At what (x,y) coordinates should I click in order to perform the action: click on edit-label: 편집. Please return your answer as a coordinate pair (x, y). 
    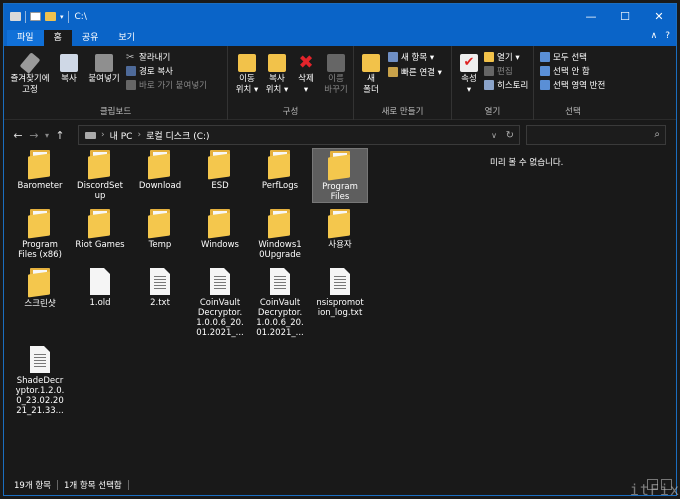
    Looking at the image, I should click on (505, 72).